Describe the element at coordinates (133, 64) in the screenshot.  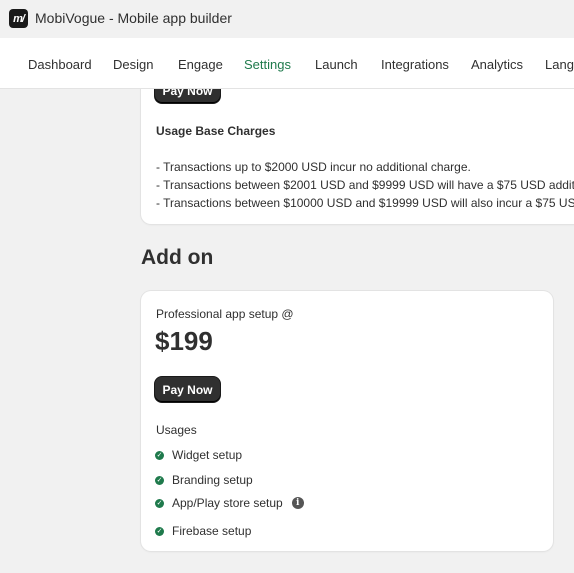
I see `tab-design-label: Design` at that location.